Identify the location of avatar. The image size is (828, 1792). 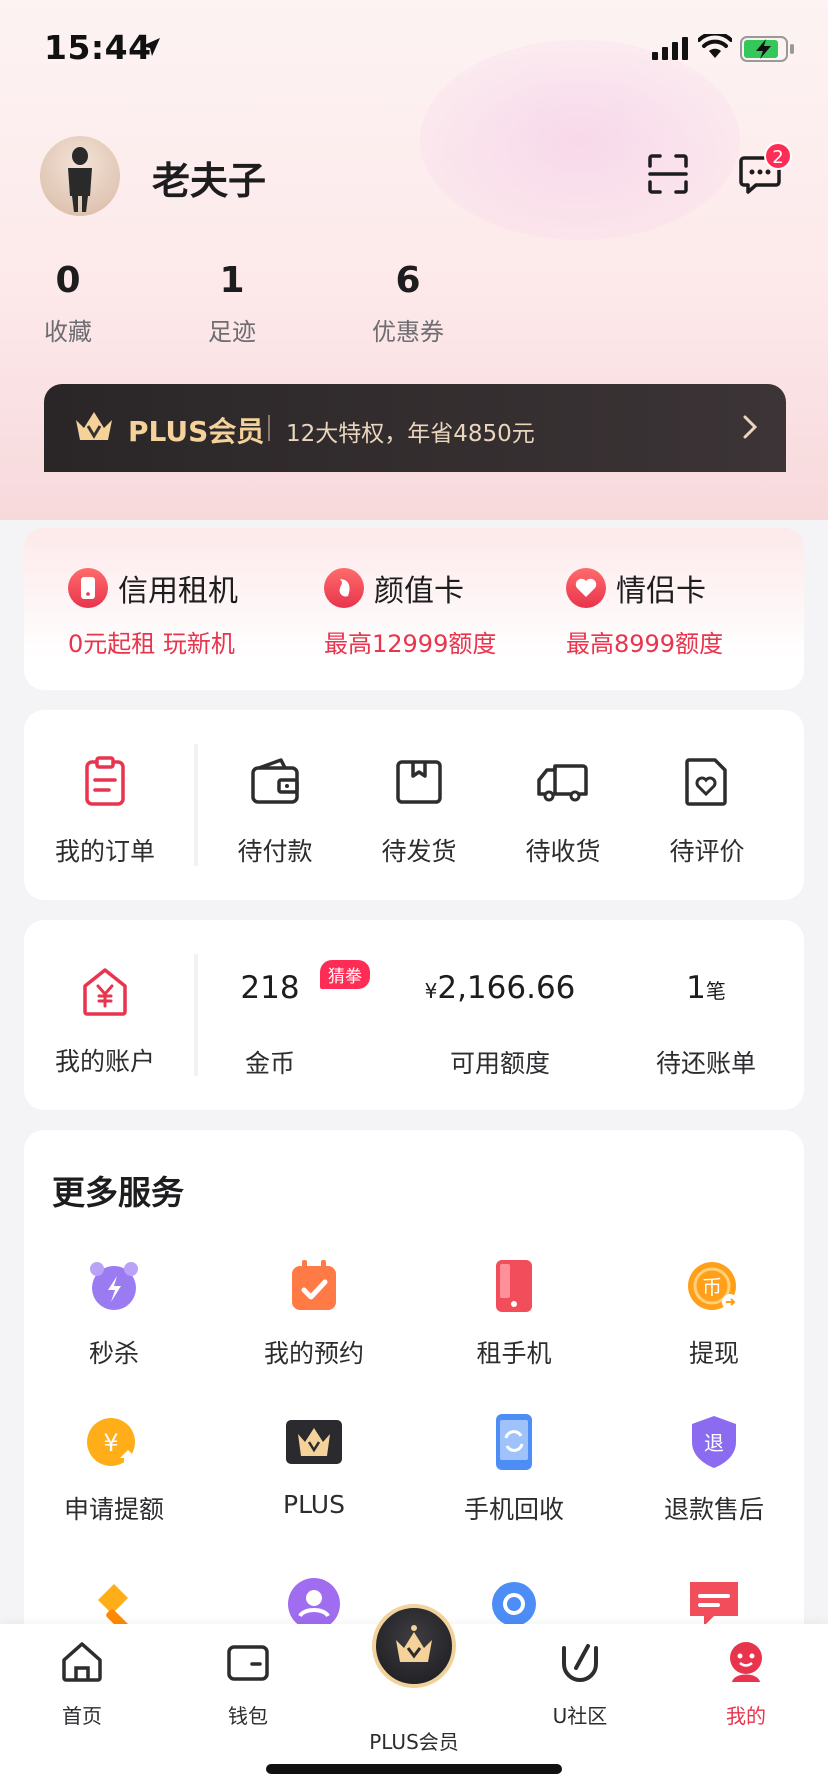
(80, 176).